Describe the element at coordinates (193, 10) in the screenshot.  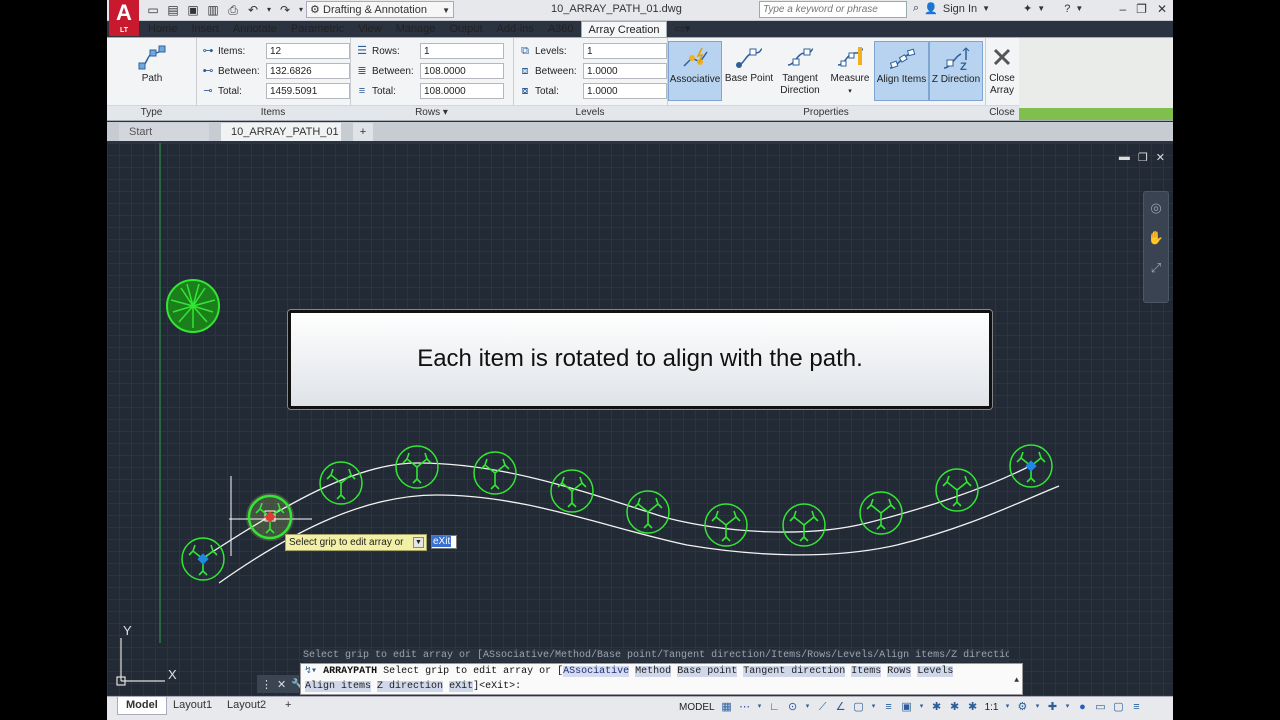
I see `save-icon: ▣` at that location.